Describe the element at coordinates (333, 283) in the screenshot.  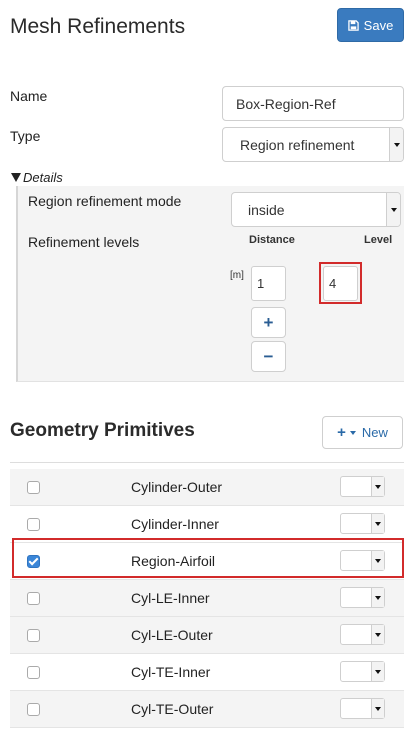
I see `level-value: 4` at that location.